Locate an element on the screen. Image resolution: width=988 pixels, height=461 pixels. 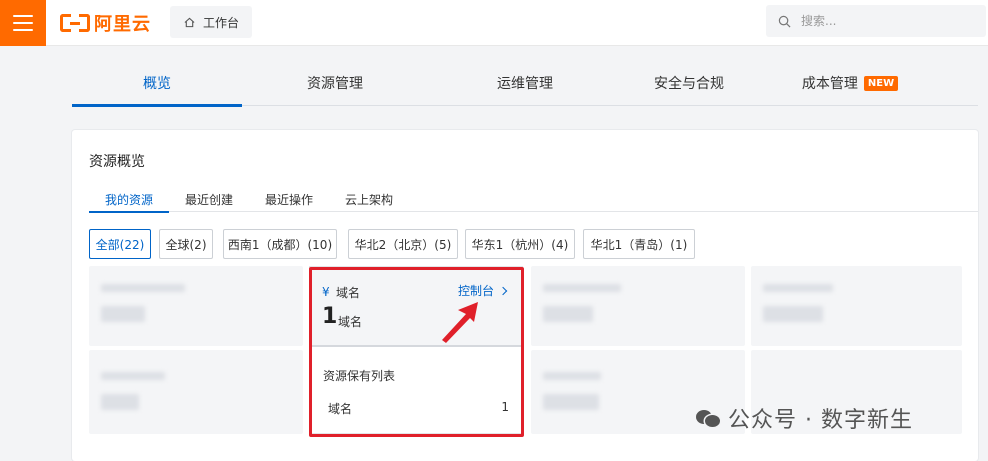
search-box is located at coordinates (876, 21).